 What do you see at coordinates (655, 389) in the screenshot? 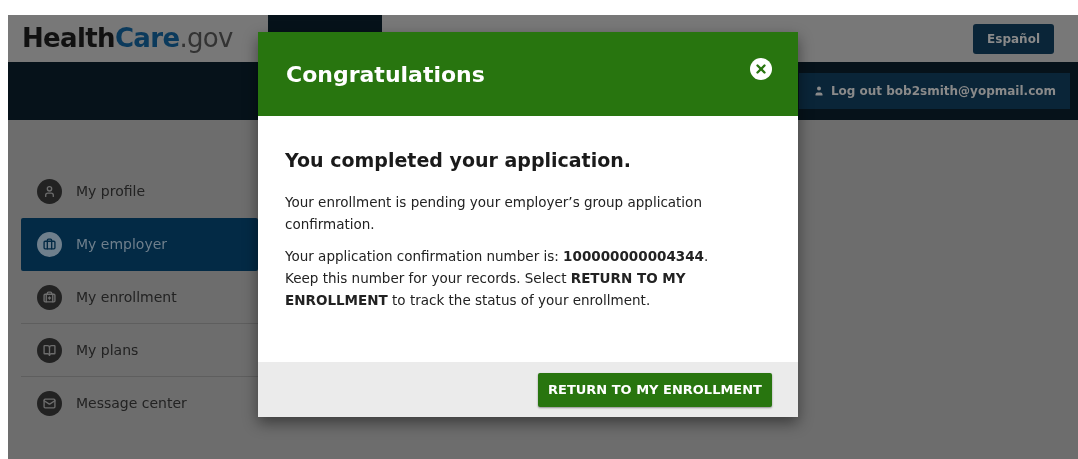
I see `return-button: RETURN TO MY ENROLLMENT` at bounding box center [655, 389].